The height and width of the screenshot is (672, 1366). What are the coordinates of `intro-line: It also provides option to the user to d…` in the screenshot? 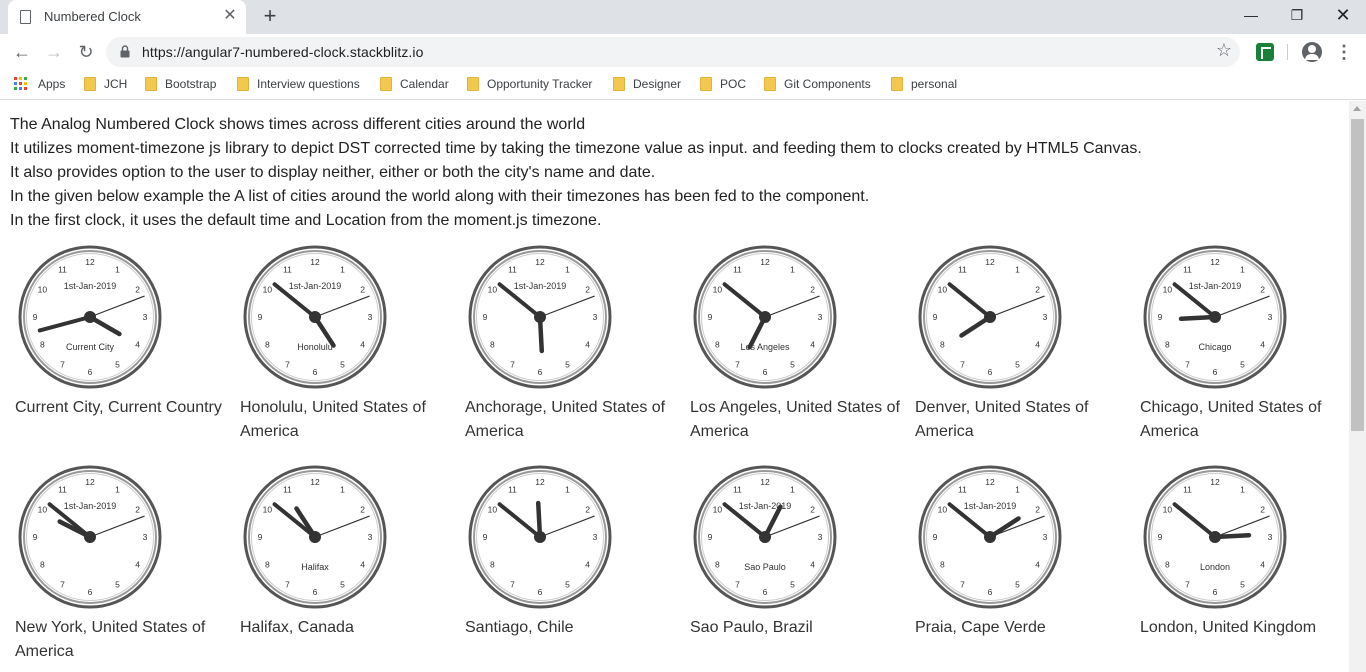 It's located at (333, 172).